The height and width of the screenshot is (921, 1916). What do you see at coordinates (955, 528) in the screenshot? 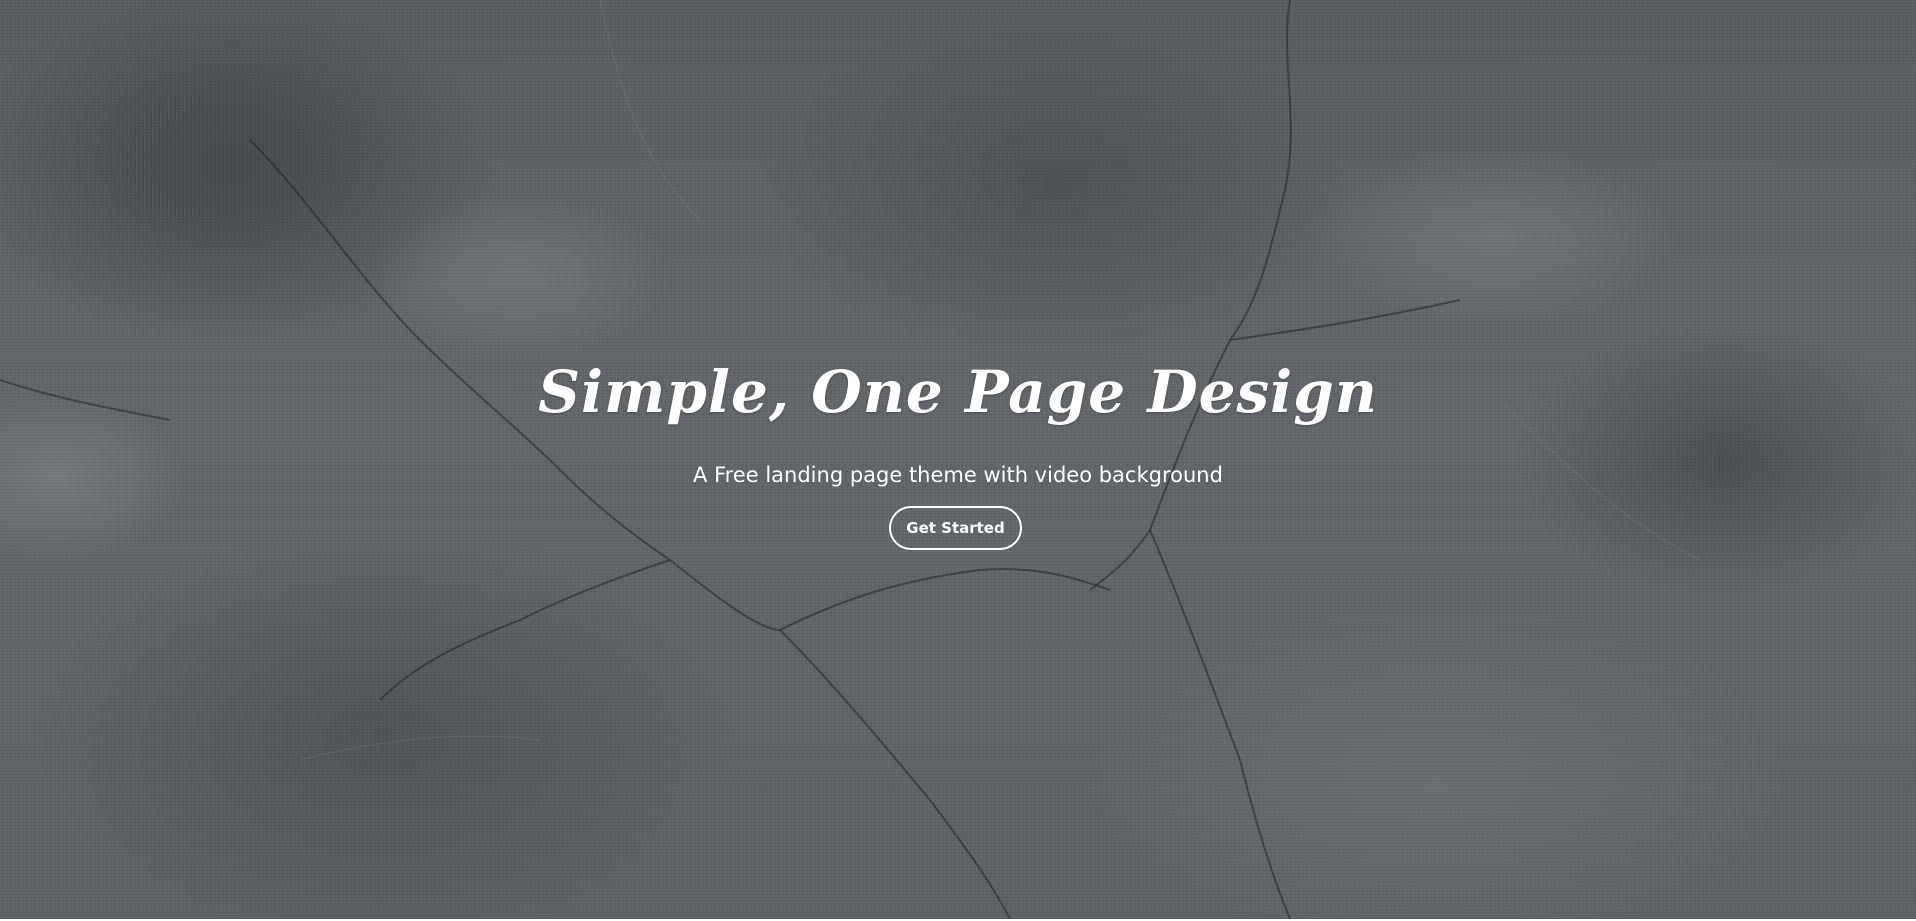
I see `get-started-button: Get Started` at bounding box center [955, 528].